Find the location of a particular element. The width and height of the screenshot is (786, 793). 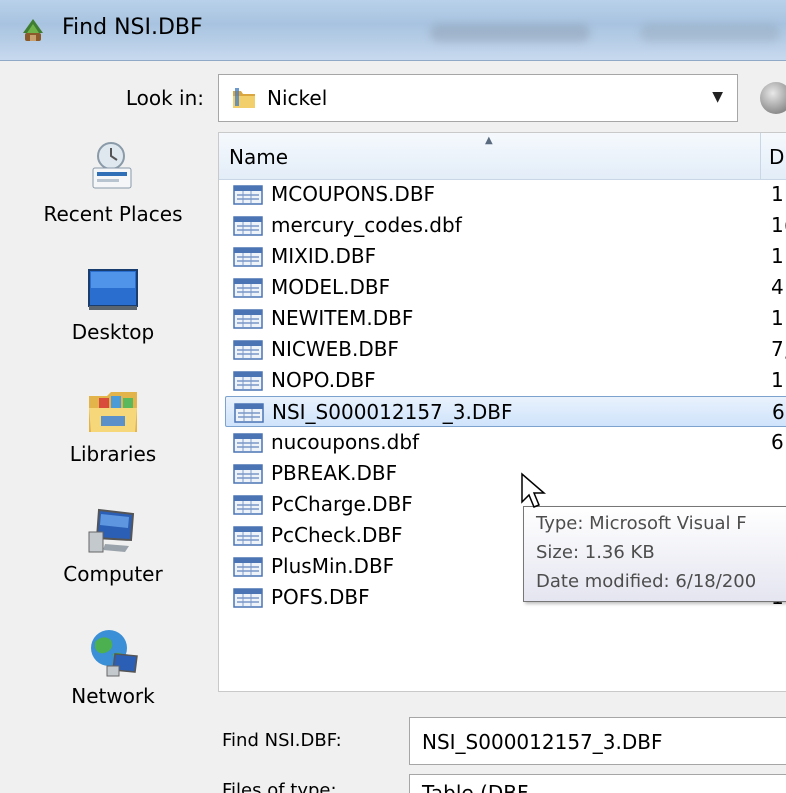

file-name: NEWITEM.DBF is located at coordinates (342, 318).